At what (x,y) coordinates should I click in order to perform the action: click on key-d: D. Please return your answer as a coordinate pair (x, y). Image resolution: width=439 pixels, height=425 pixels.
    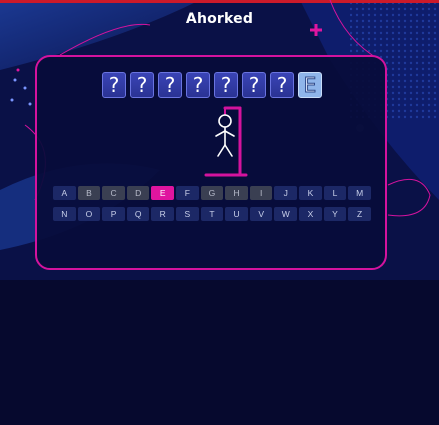
    Looking at the image, I should click on (138, 193).